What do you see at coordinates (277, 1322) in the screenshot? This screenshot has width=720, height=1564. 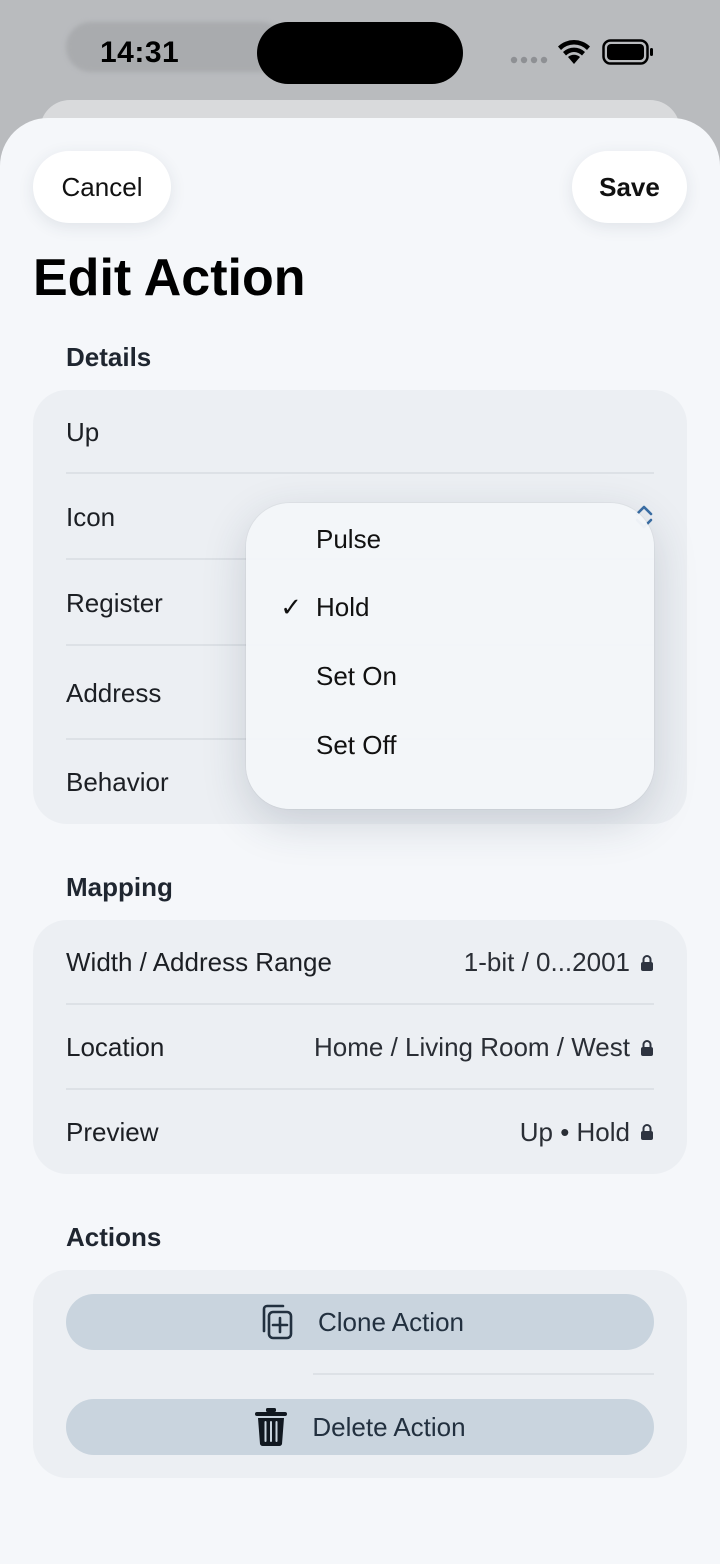 I see `clone-plus-icon` at bounding box center [277, 1322].